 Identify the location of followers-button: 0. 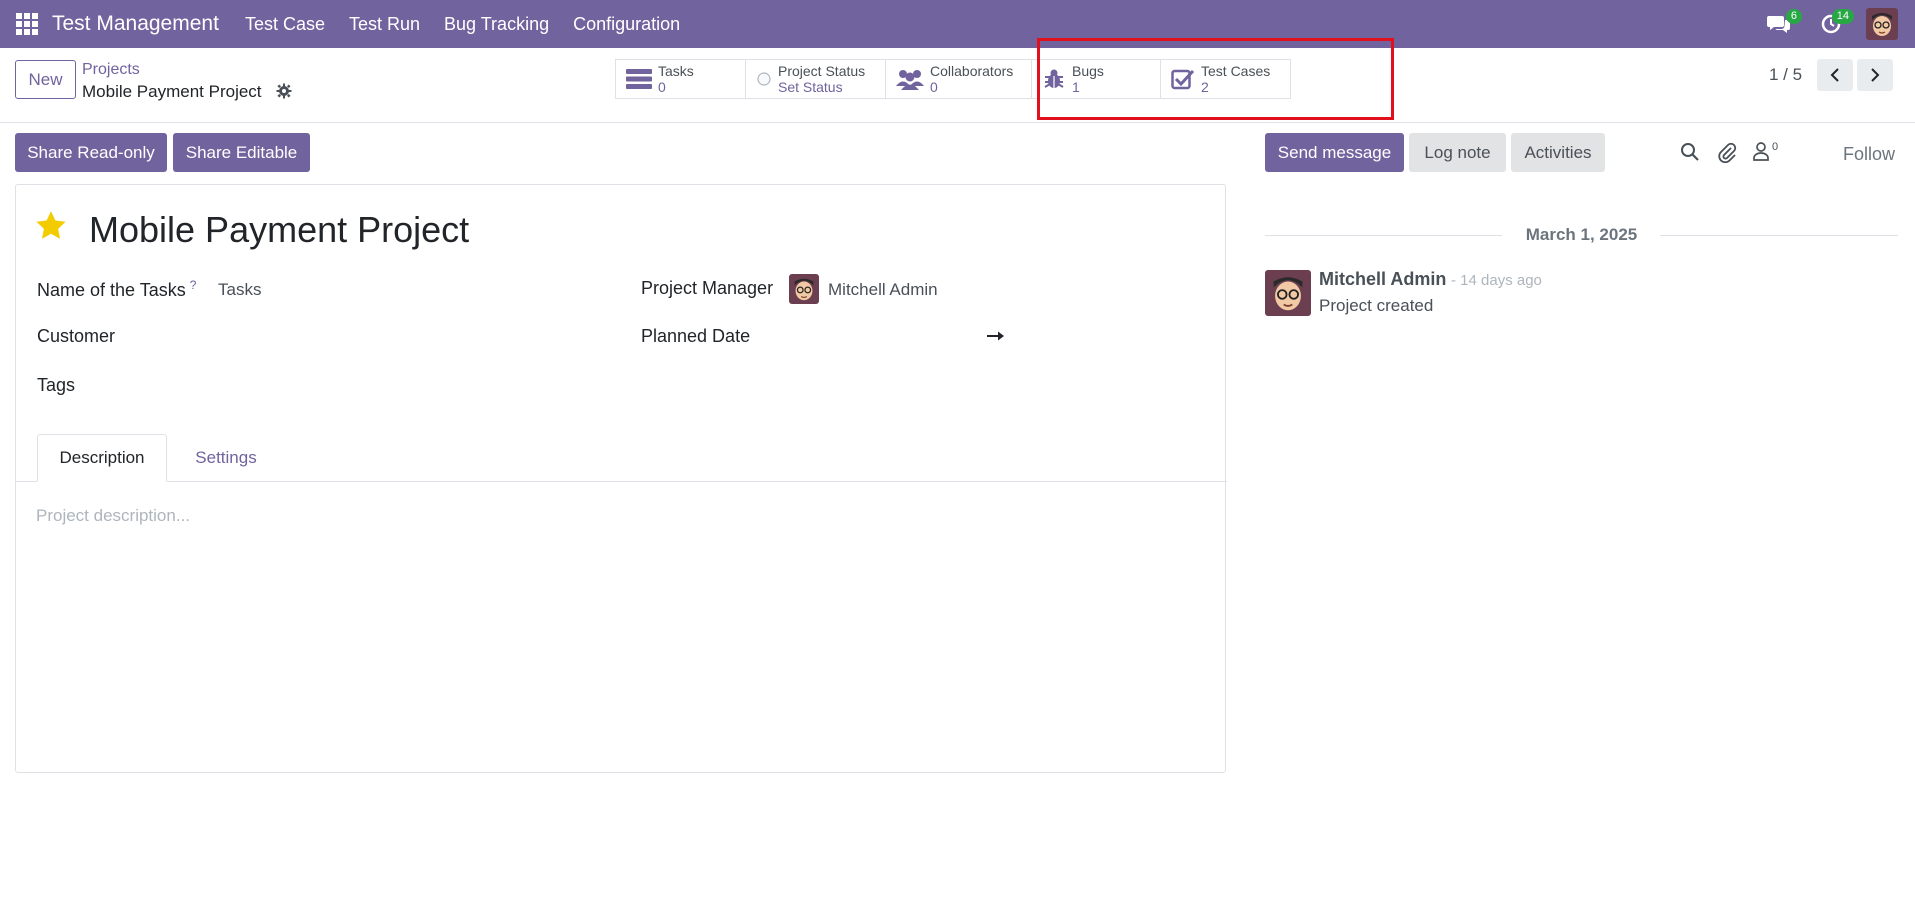
(1765, 151).